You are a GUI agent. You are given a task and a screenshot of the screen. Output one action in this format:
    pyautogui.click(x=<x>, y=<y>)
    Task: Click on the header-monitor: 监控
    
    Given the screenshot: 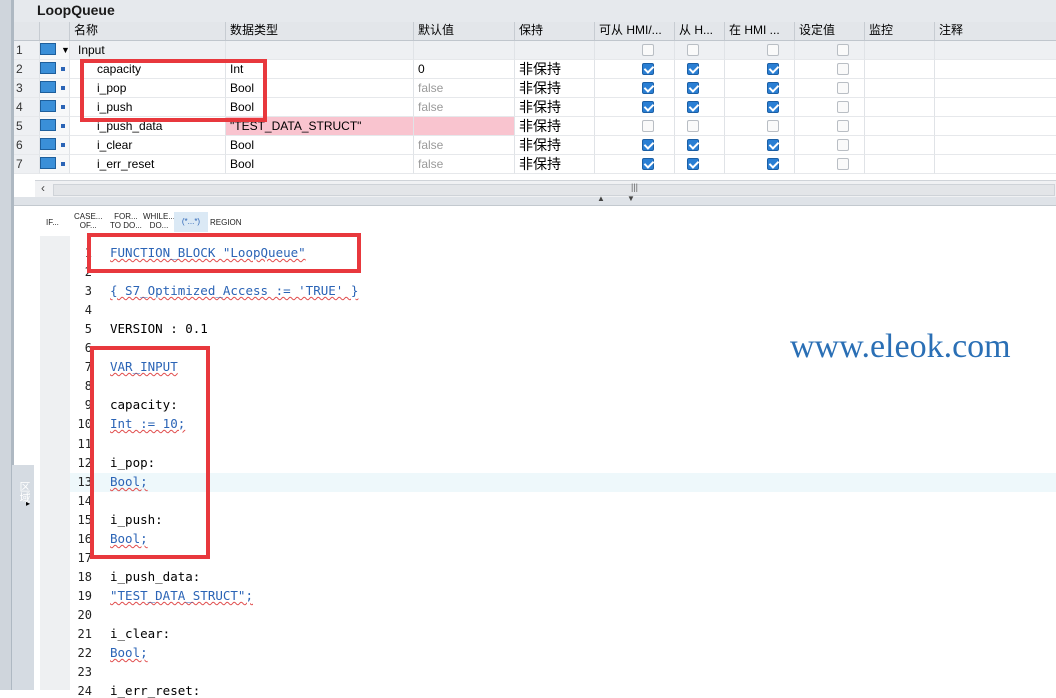 What is the action you would take?
    pyautogui.click(x=900, y=31)
    